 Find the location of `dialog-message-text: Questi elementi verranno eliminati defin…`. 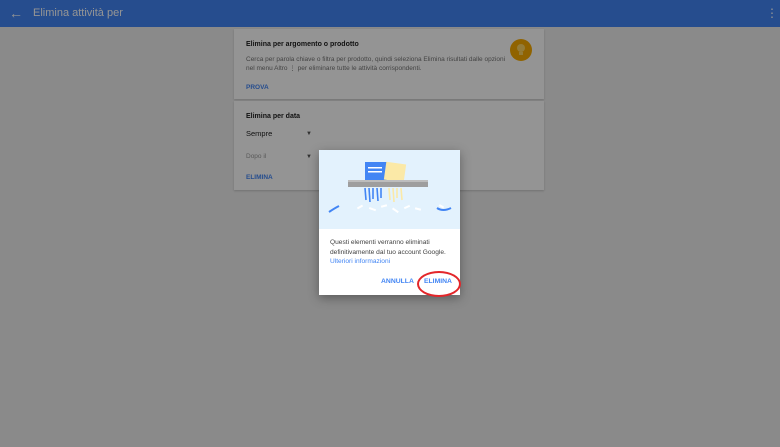

dialog-message-text: Questi elementi verranno eliminati defin… is located at coordinates (388, 247).